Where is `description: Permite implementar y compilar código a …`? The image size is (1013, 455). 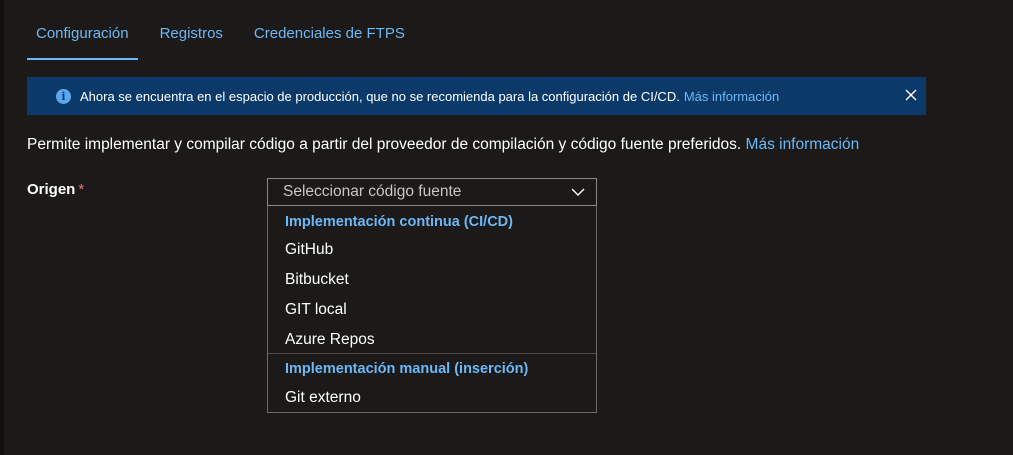 description: Permite implementar y compilar código a … is located at coordinates (443, 145).